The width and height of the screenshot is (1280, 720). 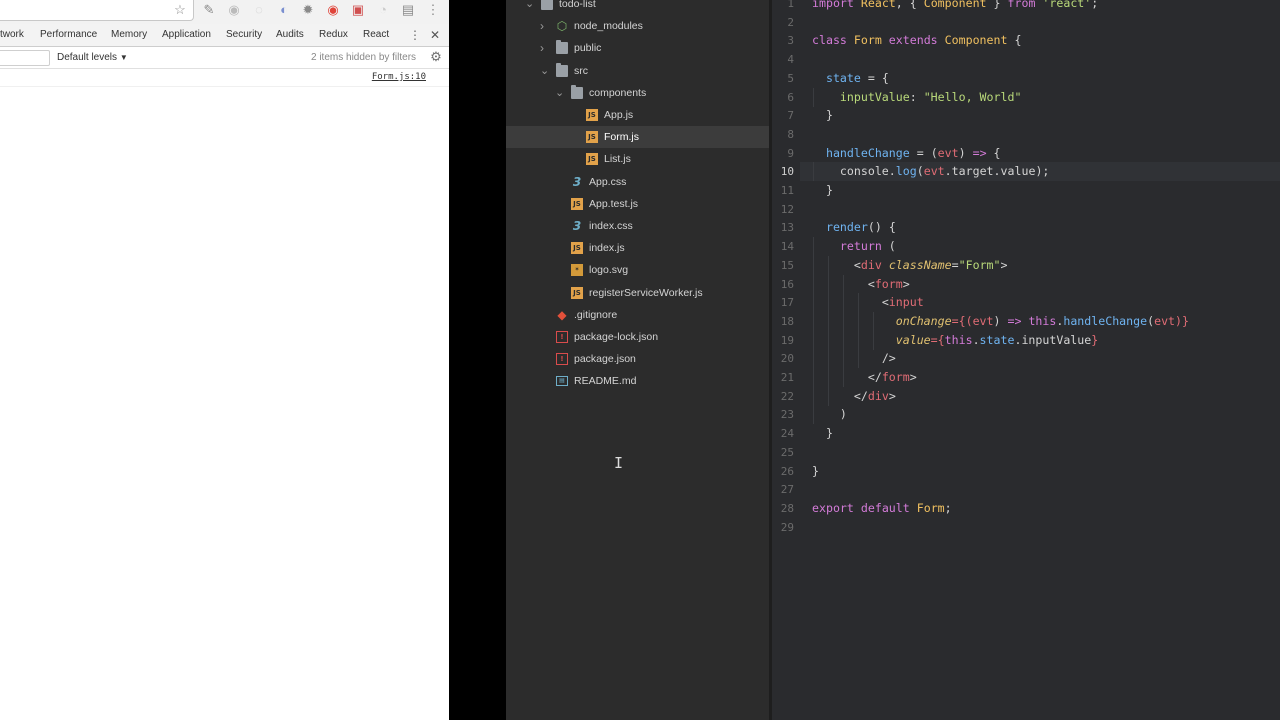 What do you see at coordinates (930, 171) in the screenshot?
I see `code-line: console.log(evt.target.value);` at bounding box center [930, 171].